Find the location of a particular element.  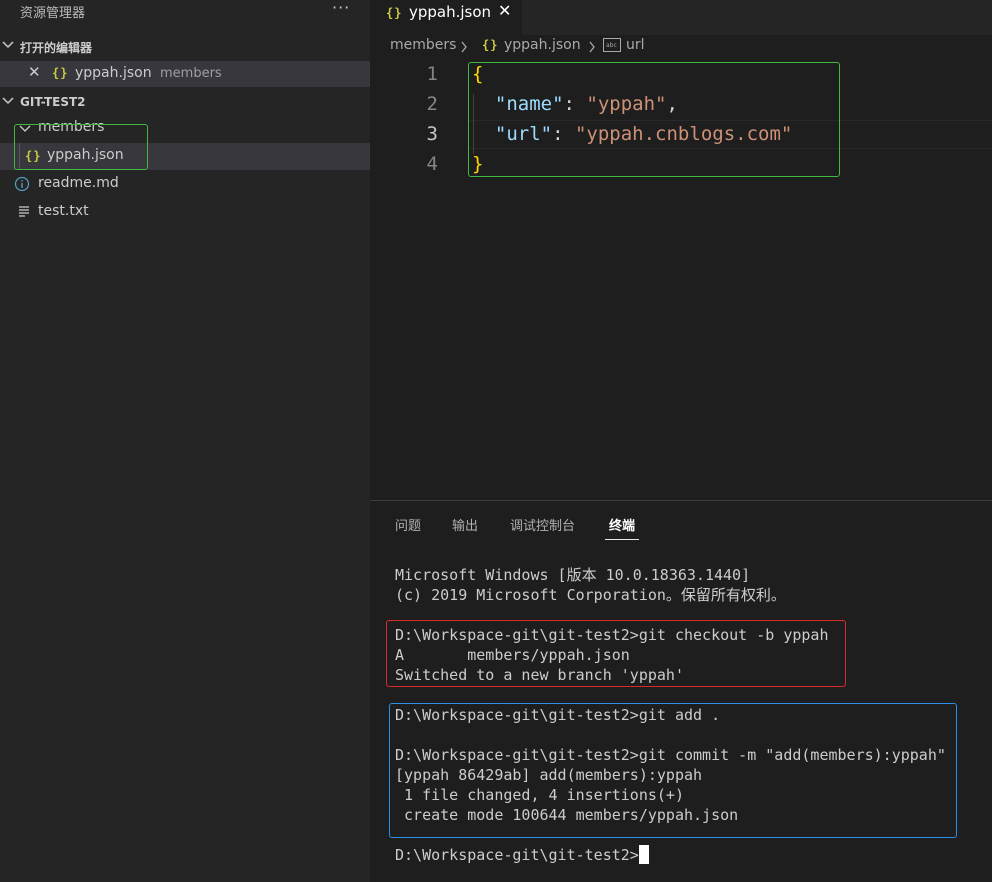

tree-item-yppah-json: {} yppah.json is located at coordinates (185, 156).